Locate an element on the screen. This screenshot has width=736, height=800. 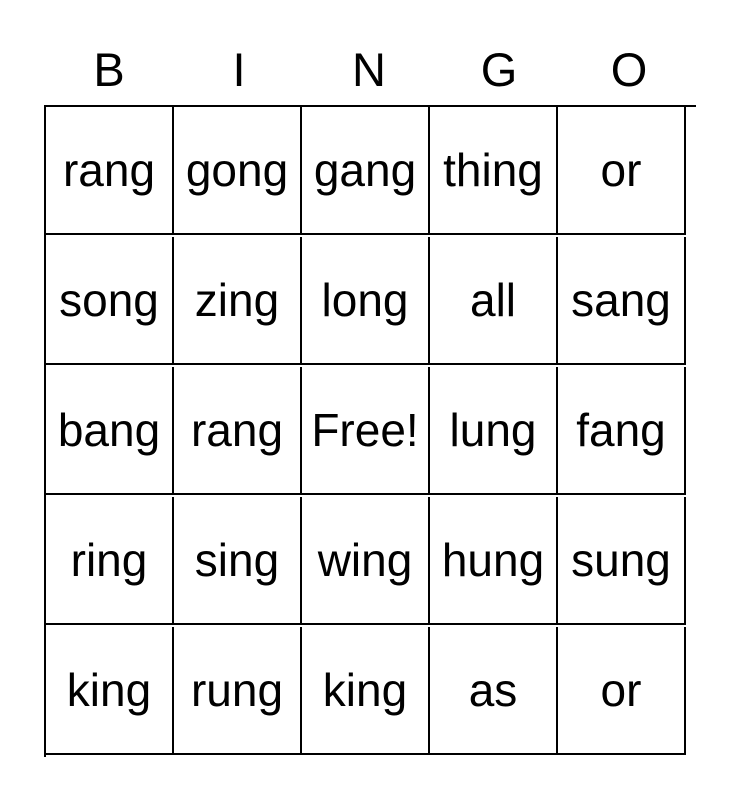
bingo-cell-label: song is located at coordinates (109, 300).